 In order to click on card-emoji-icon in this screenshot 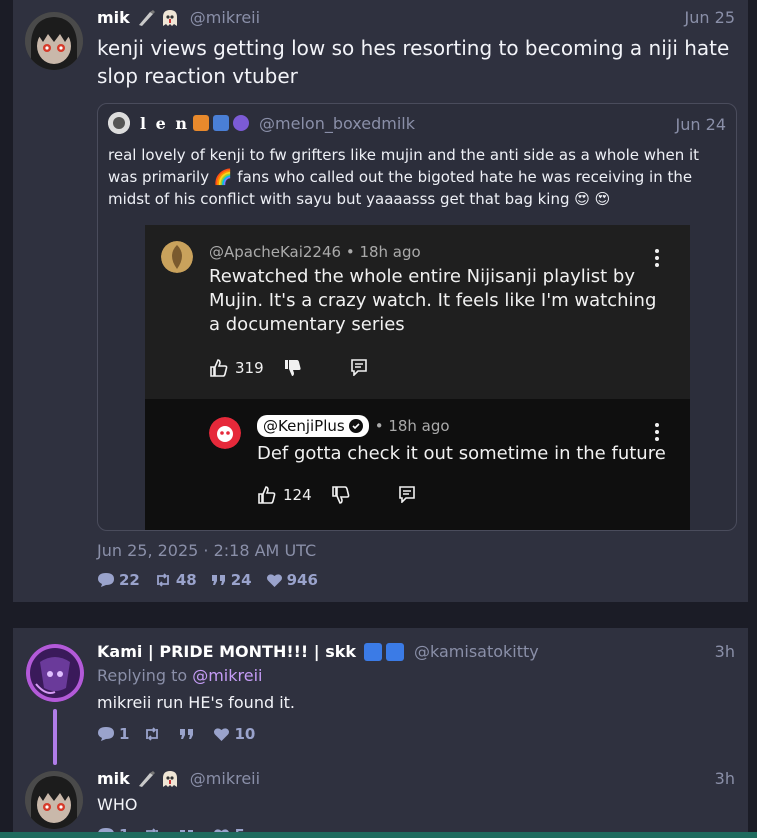, I will do `click(221, 123)`.